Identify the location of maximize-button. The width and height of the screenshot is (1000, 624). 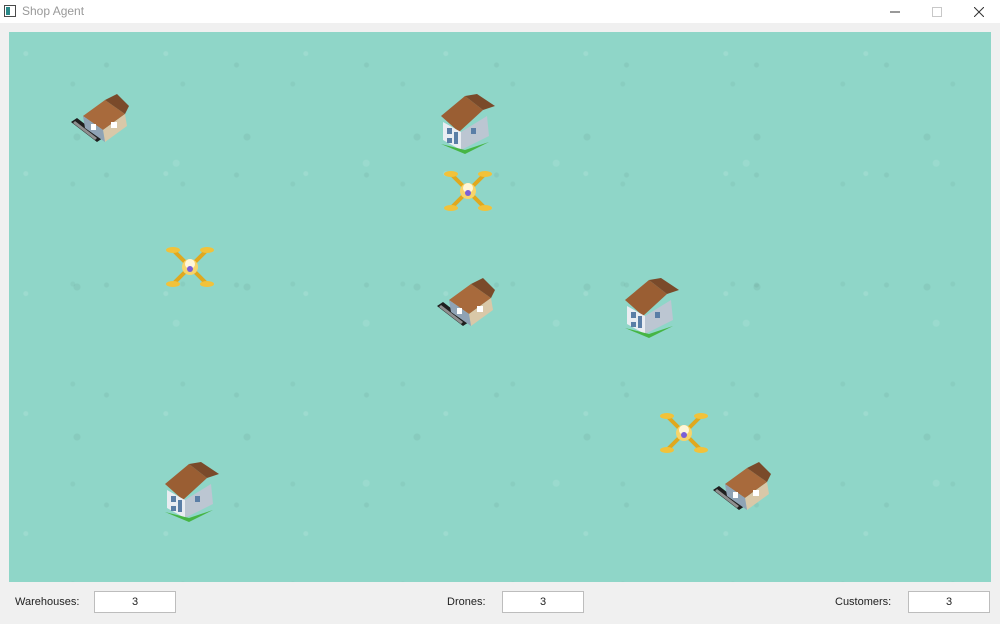
(937, 11).